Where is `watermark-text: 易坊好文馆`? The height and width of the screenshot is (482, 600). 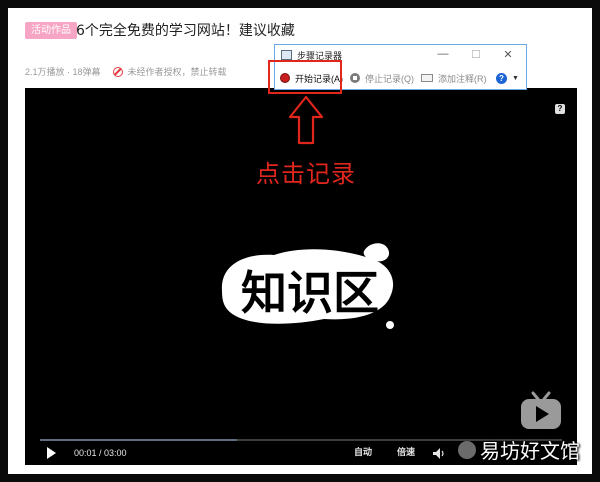
watermark-text: 易坊好文馆 is located at coordinates (530, 451).